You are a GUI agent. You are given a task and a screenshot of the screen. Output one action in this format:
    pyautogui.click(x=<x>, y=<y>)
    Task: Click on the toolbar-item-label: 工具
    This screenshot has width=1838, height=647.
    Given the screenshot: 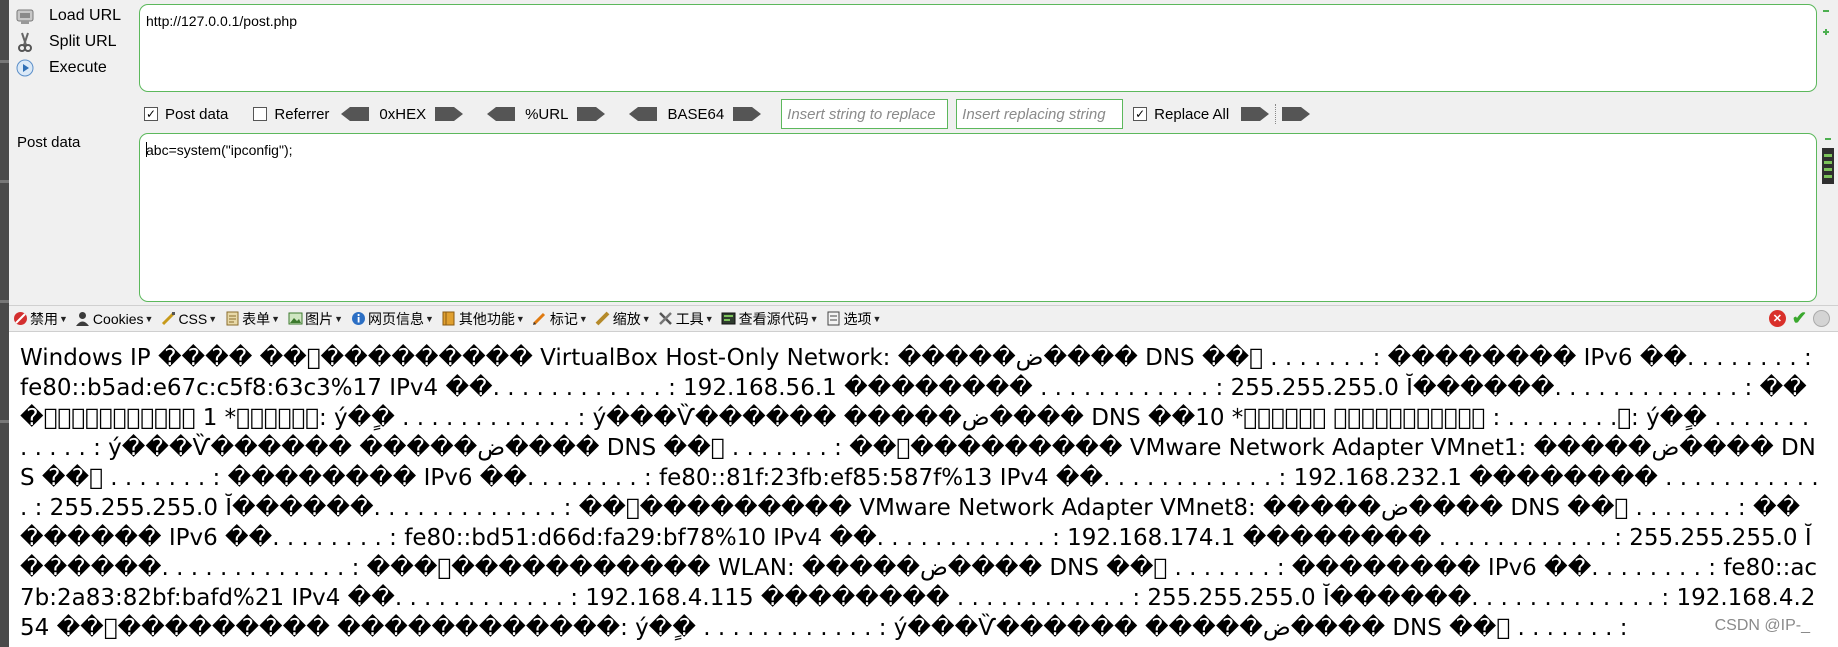 What is the action you would take?
    pyautogui.click(x=689, y=318)
    